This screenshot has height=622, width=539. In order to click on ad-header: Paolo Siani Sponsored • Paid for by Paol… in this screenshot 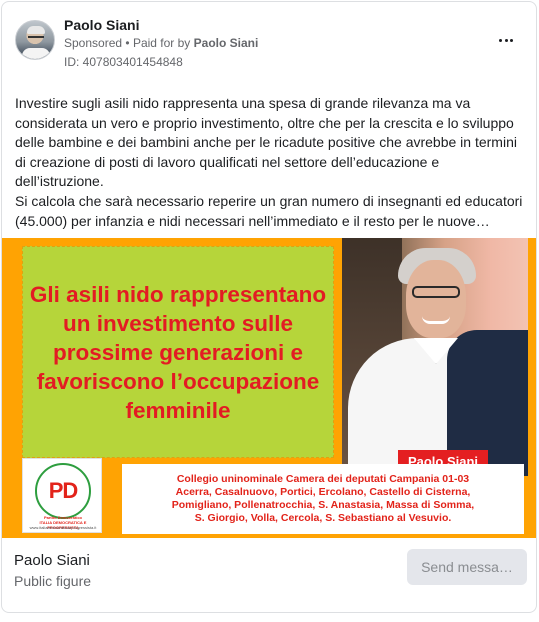, I will do `click(269, 42)`.